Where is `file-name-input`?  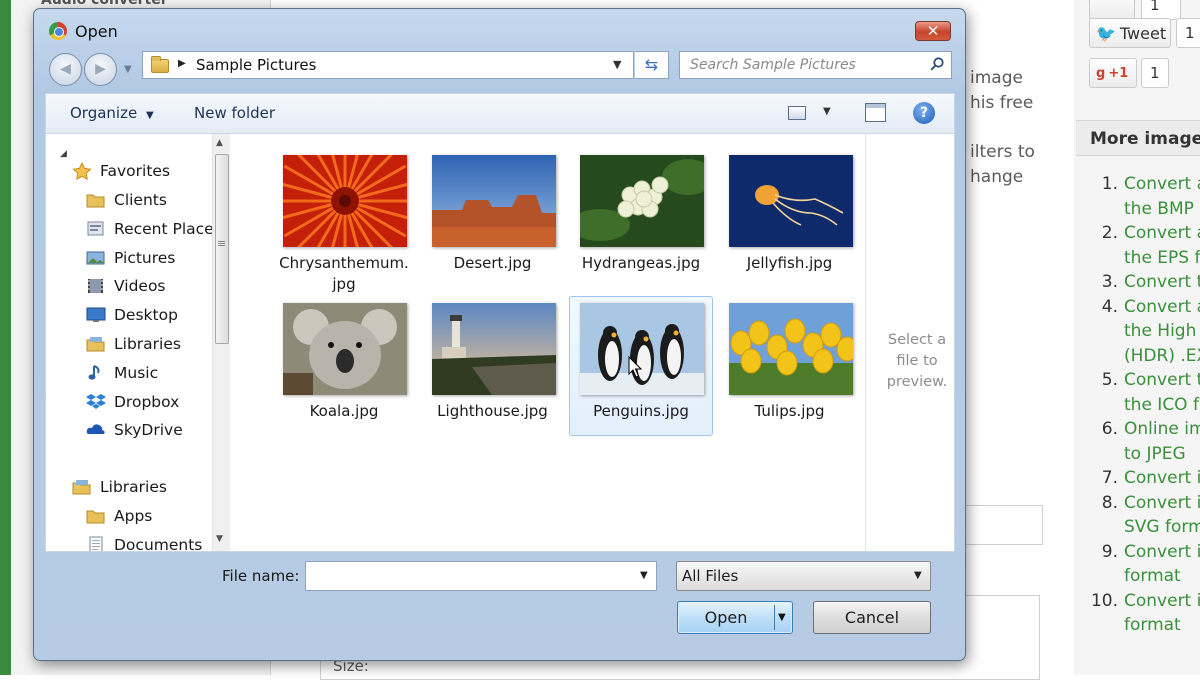
file-name-input is located at coordinates (463, 576).